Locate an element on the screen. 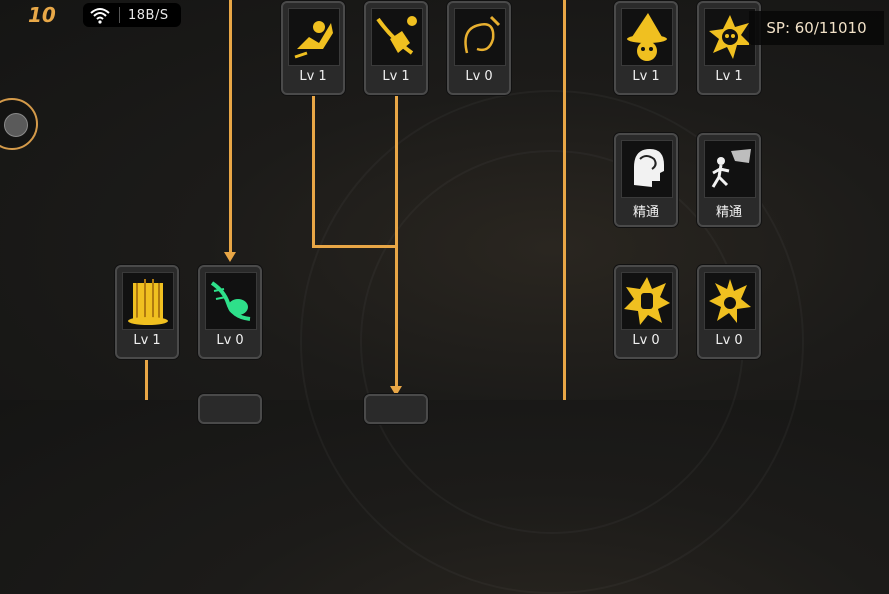 The width and height of the screenshot is (889, 594). side-menu-button is located at coordinates (19, 124).